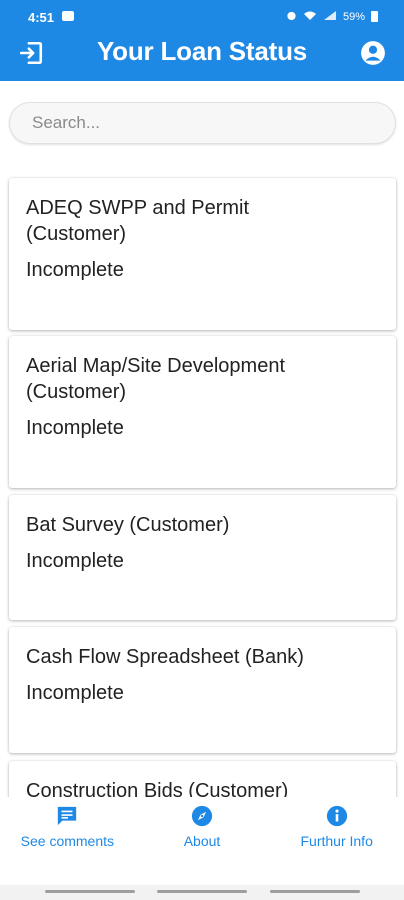  Describe the element at coordinates (374, 54) in the screenshot. I see `account-circle-icon` at that location.